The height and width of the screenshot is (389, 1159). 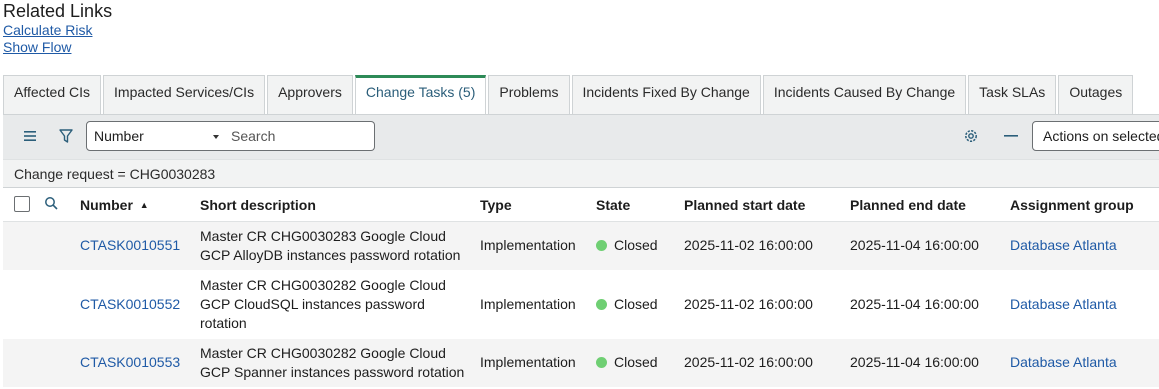 I want to click on column-type: Type, so click(x=496, y=205).